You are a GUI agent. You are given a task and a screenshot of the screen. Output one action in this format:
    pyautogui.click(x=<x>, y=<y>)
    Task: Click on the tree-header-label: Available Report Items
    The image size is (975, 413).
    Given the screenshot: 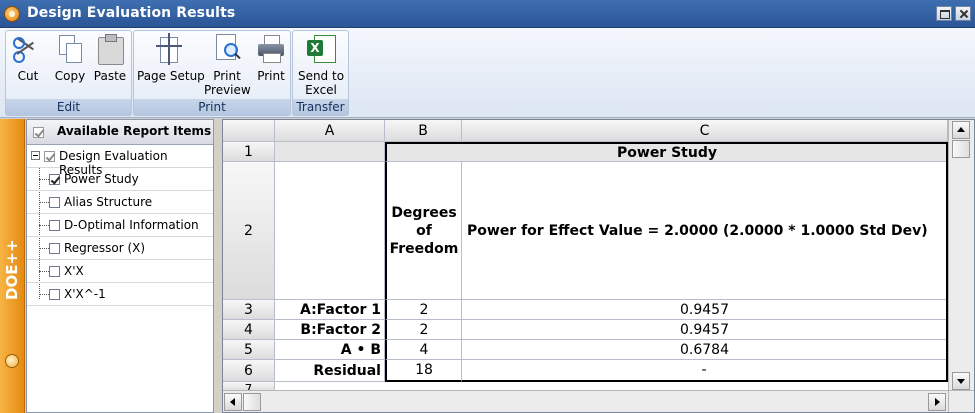 What is the action you would take?
    pyautogui.click(x=134, y=131)
    